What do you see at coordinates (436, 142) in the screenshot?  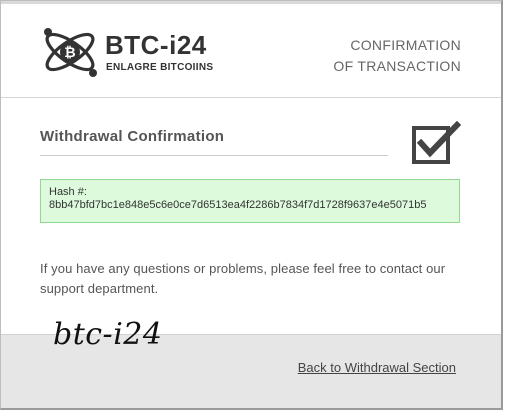 I see `checkbox-checked-icon` at bounding box center [436, 142].